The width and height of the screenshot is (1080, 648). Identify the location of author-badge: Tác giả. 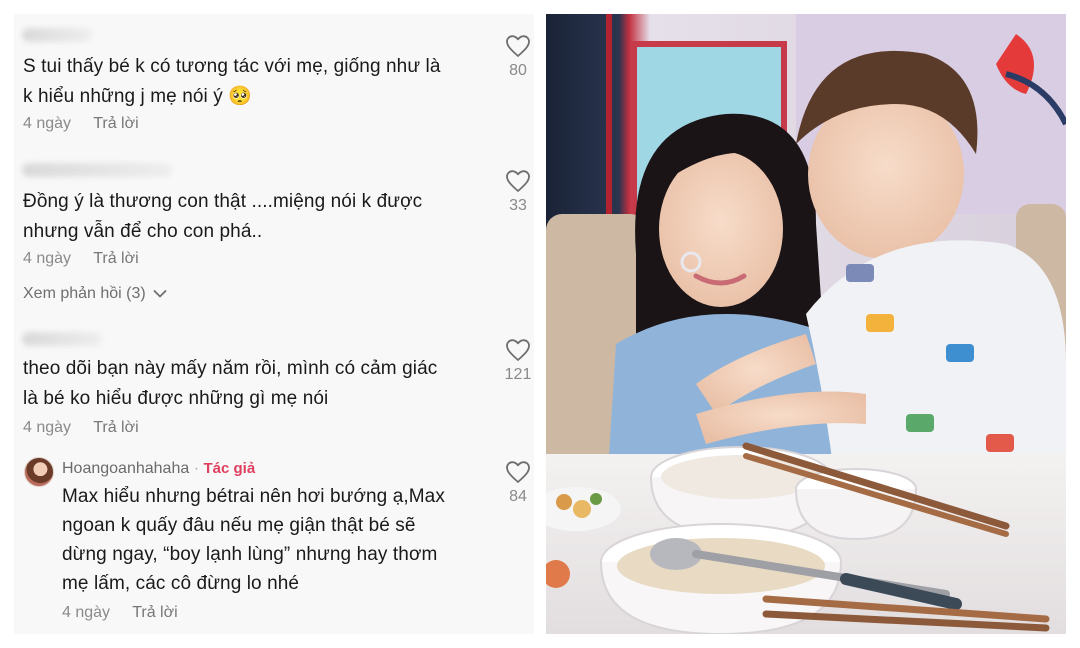
(229, 468).